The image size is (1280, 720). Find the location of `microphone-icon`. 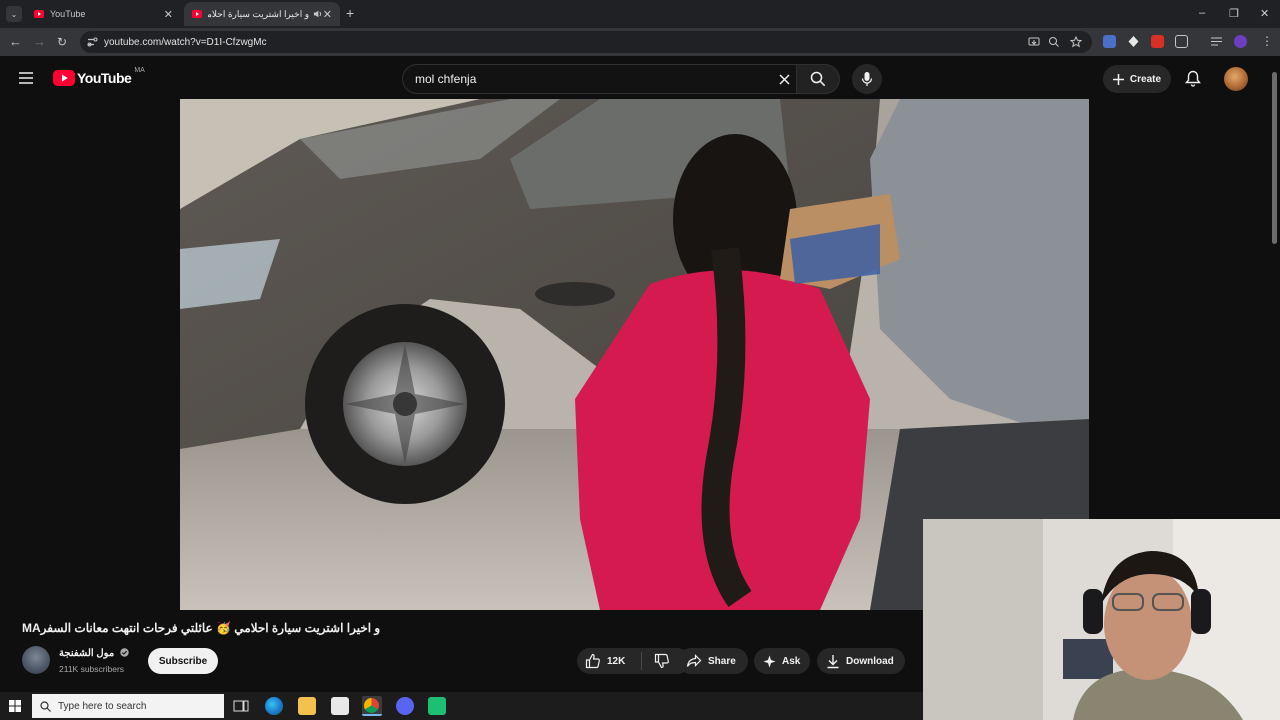

microphone-icon is located at coordinates (867, 79).